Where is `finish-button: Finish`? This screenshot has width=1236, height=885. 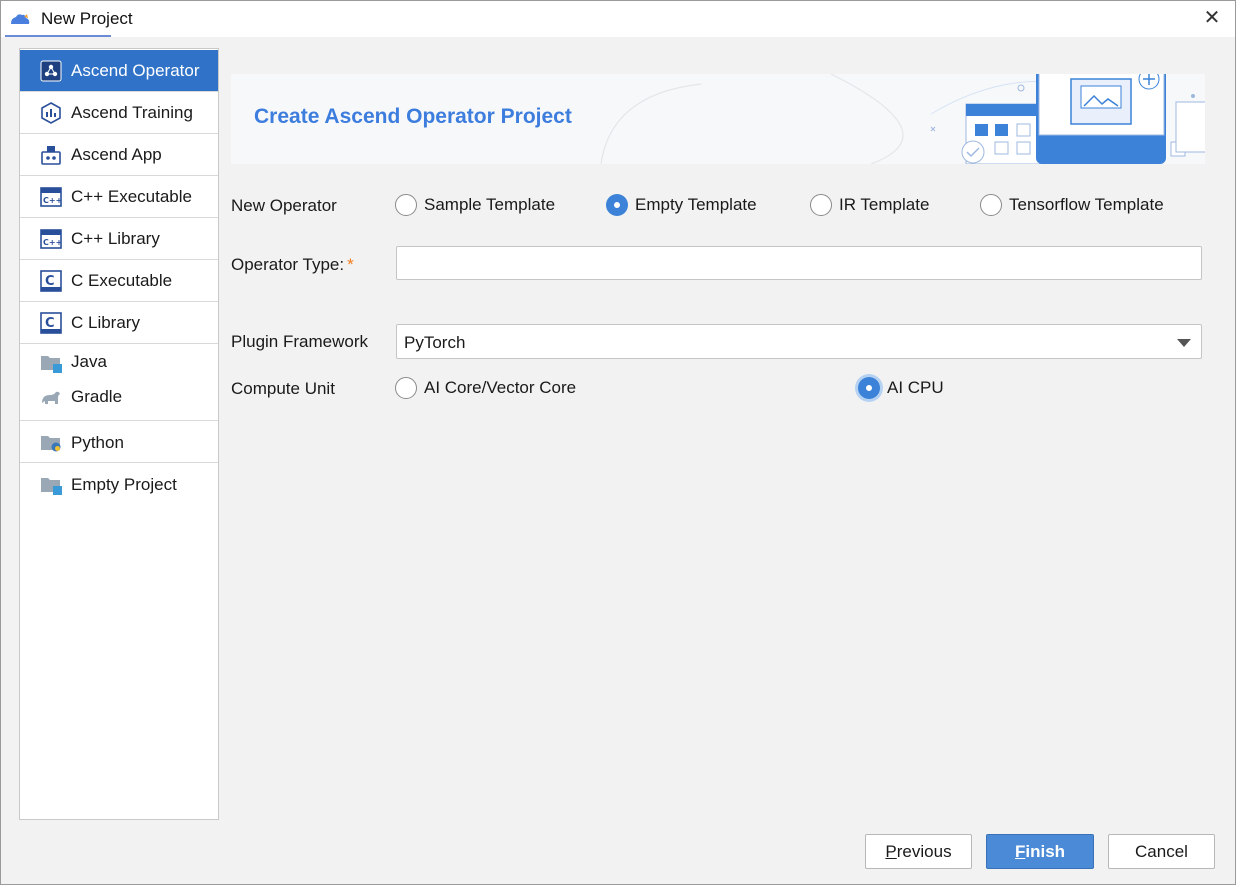 finish-button: Finish is located at coordinates (1040, 851).